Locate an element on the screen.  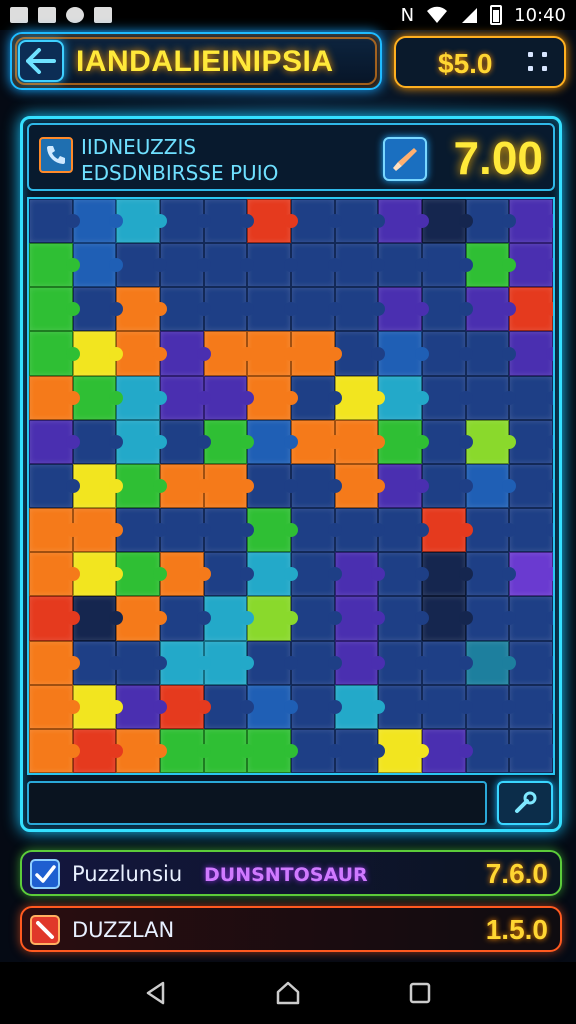
brush-button is located at coordinates (405, 159).